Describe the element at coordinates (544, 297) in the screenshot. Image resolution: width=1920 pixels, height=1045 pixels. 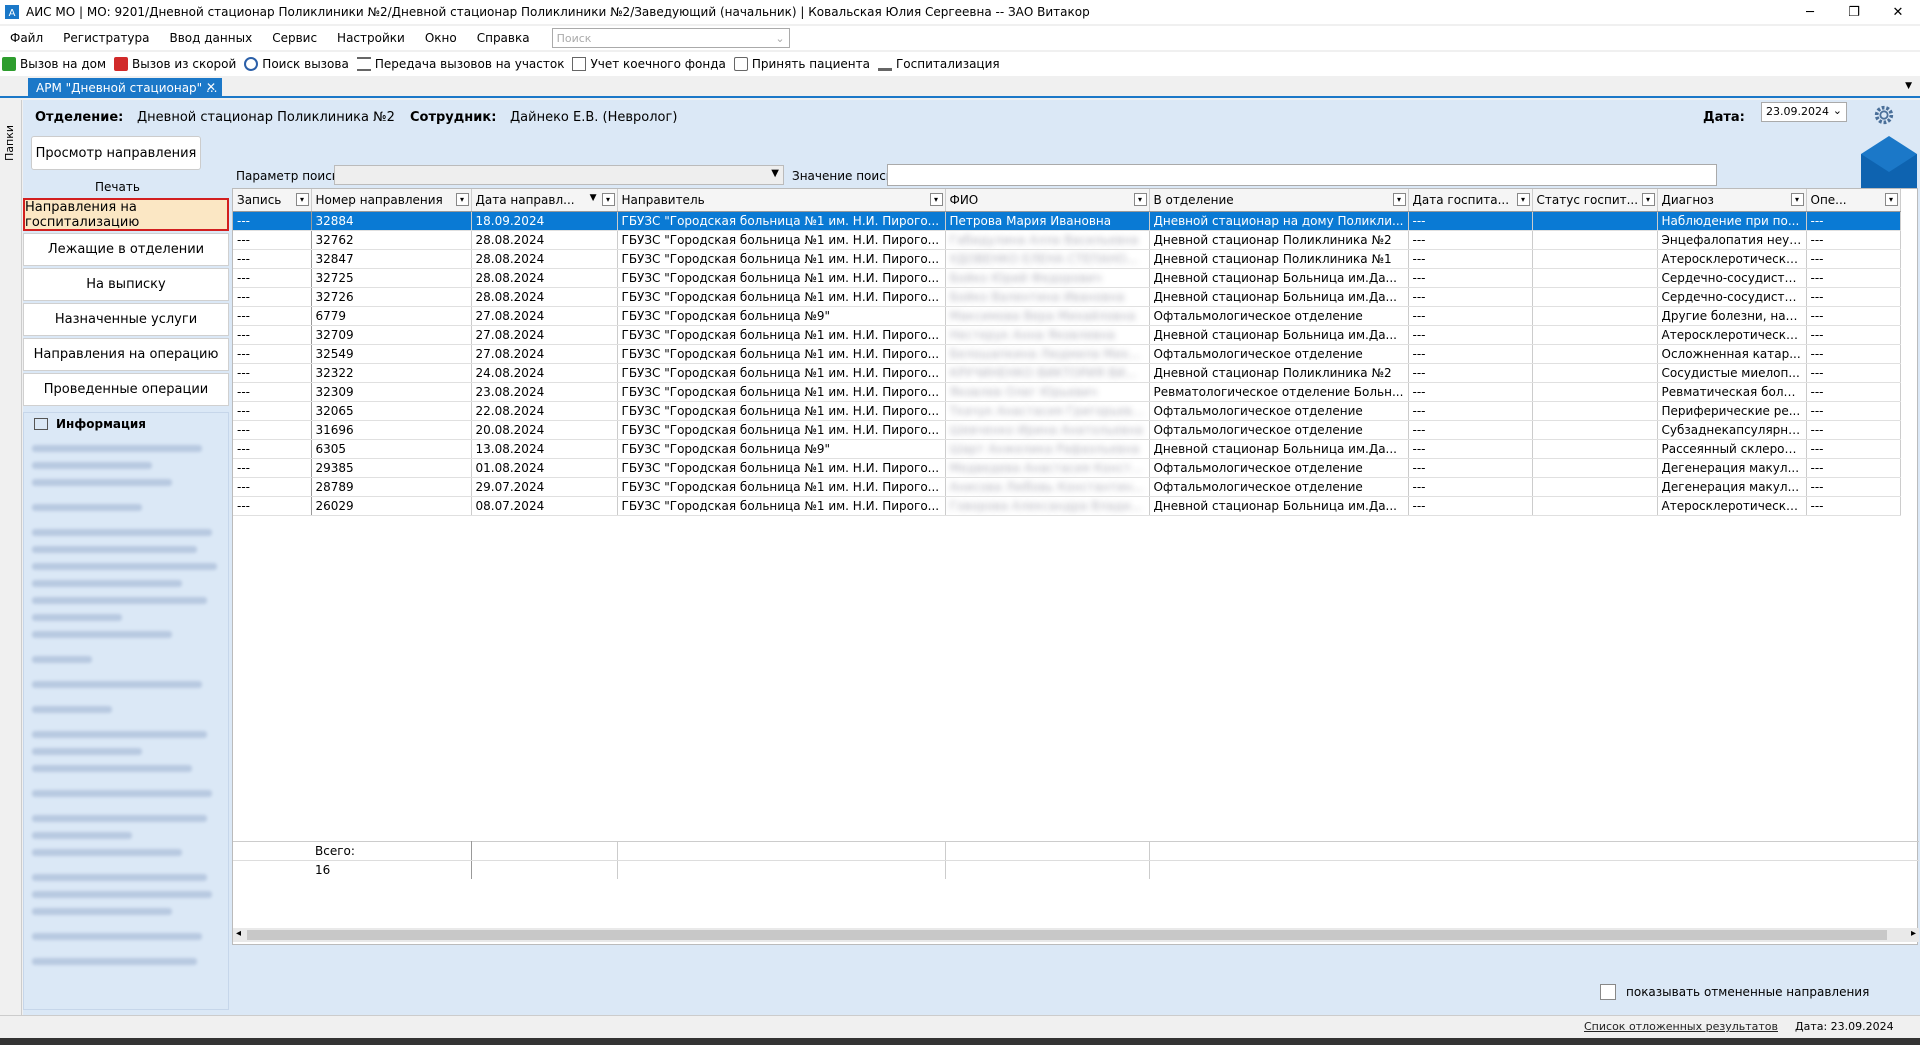
I see `cell-referral-date: 28.08.2024` at that location.